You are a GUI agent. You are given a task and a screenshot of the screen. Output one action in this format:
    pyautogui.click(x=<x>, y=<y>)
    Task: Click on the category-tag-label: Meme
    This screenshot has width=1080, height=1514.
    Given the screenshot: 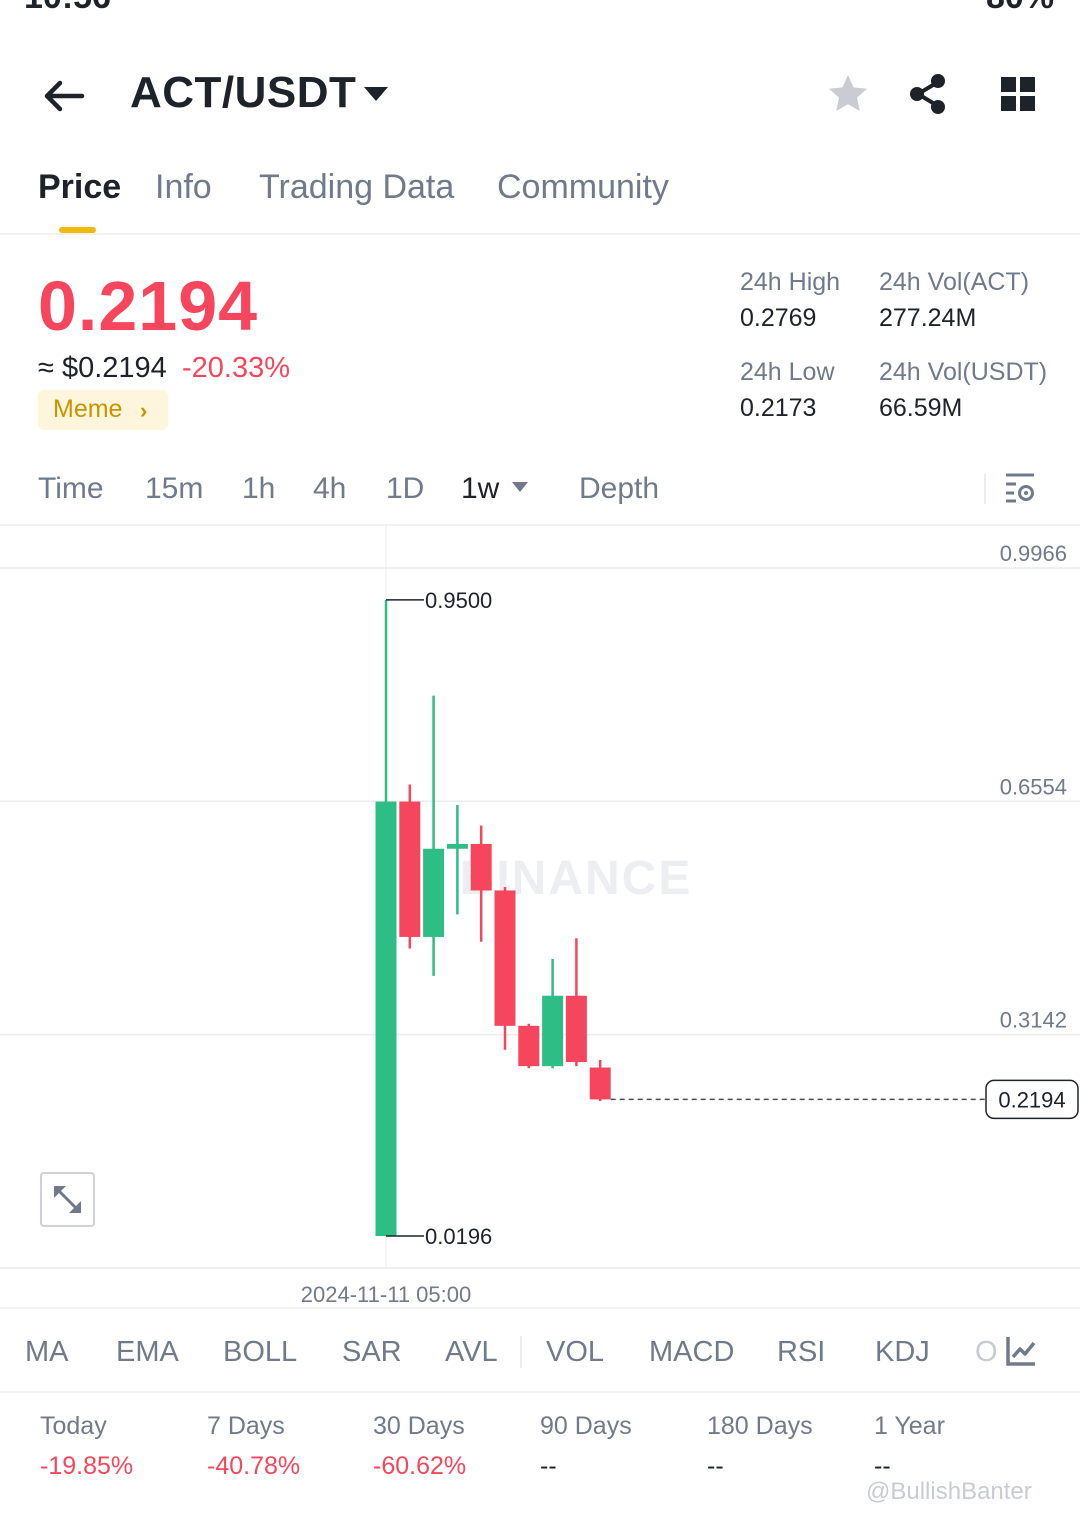 What is the action you would take?
    pyautogui.click(x=88, y=409)
    